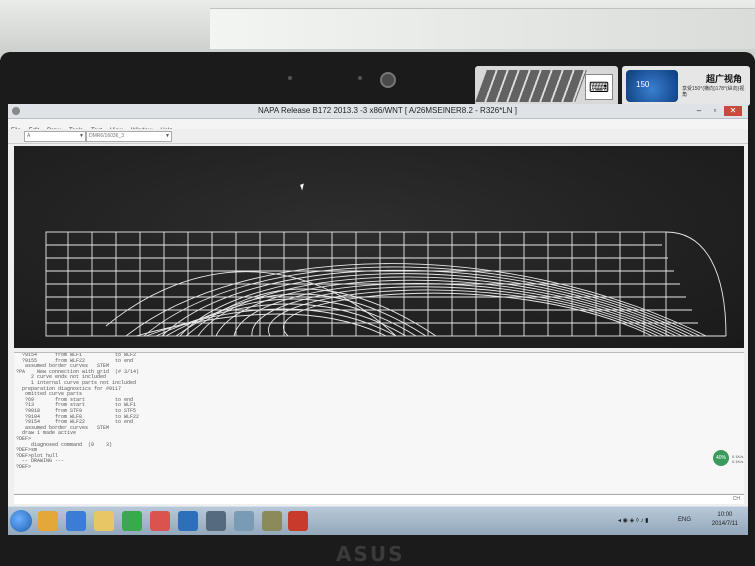 The width and height of the screenshot is (755, 566). What do you see at coordinates (132, 521) in the screenshot?
I see `browser-icon` at bounding box center [132, 521].